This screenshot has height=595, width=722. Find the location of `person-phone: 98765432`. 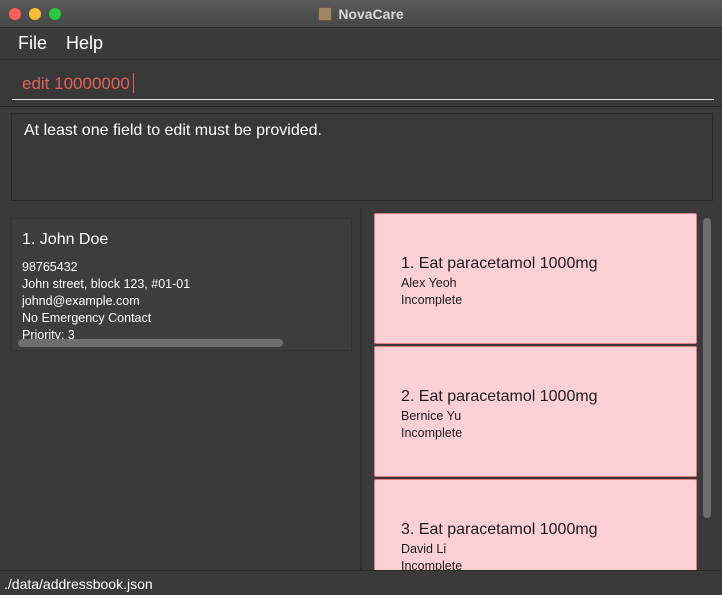

person-phone: 98765432 is located at coordinates (50, 267).